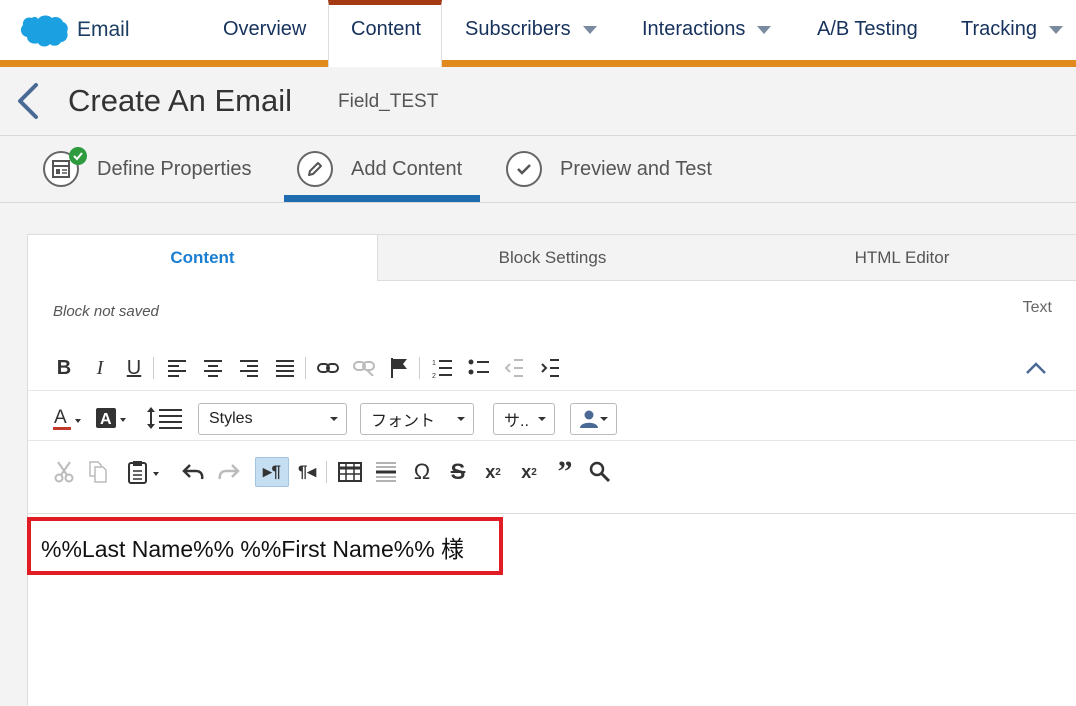 The height and width of the screenshot is (706, 1076). I want to click on toolbar-formatting: B I U 12, so click(552, 368).